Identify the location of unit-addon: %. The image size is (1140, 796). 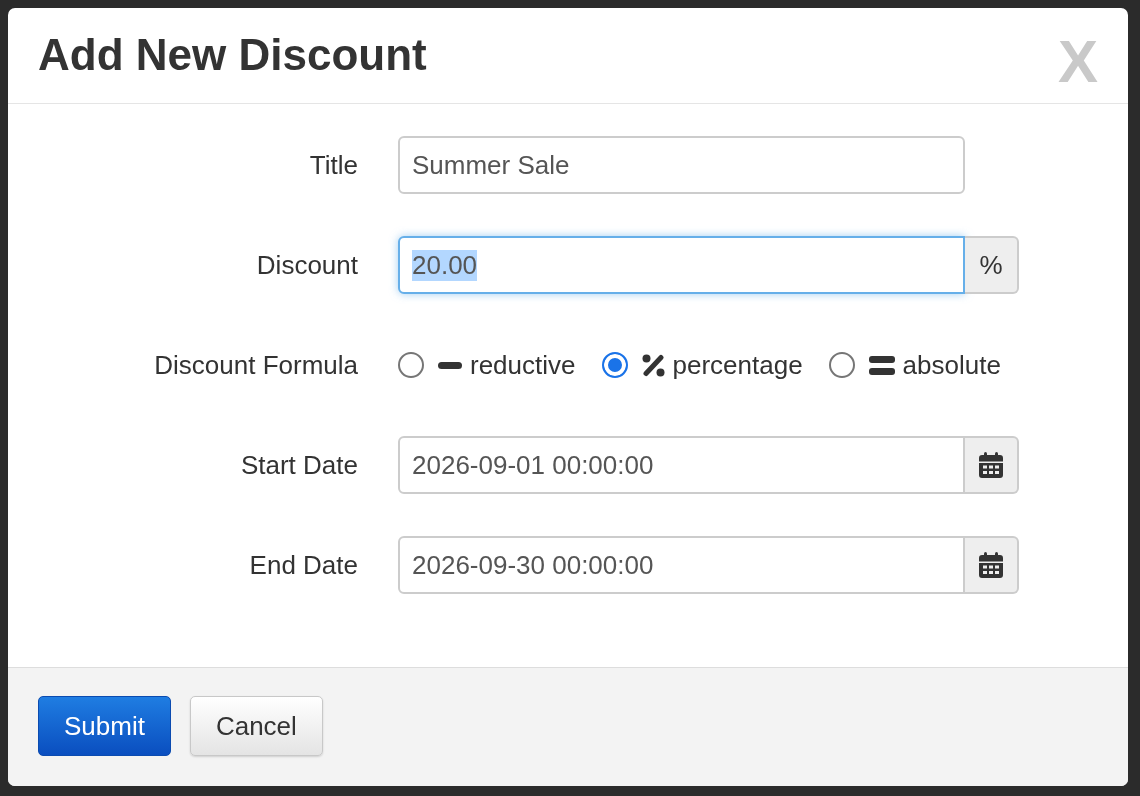
(992, 265).